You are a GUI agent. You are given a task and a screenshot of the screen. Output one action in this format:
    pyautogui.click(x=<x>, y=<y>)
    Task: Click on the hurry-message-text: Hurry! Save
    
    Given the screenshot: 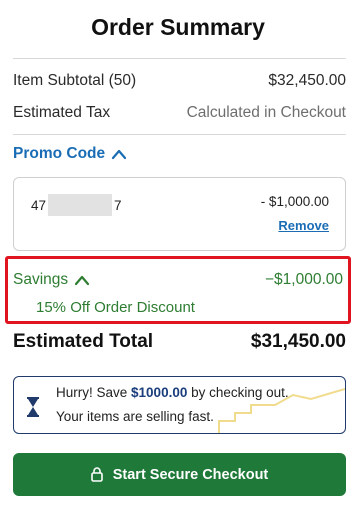 What is the action you would take?
    pyautogui.click(x=94, y=392)
    